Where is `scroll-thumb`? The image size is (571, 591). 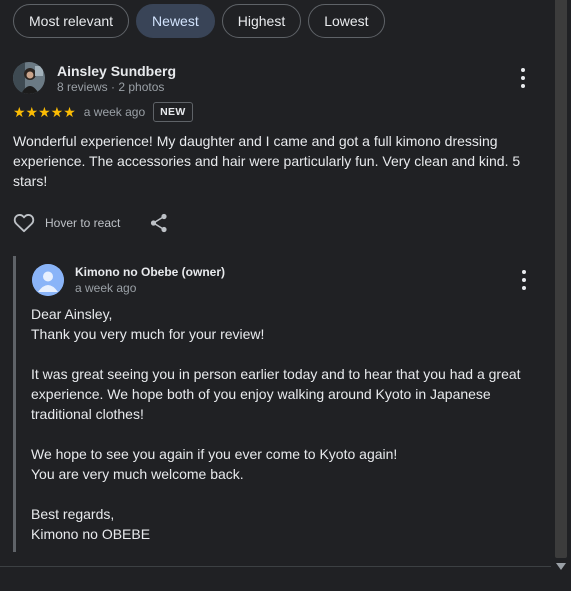
scroll-thumb is located at coordinates (561, 279).